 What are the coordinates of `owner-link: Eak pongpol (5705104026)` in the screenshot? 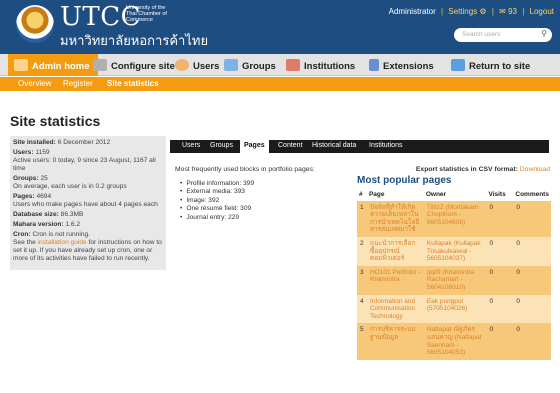 It's located at (455, 309).